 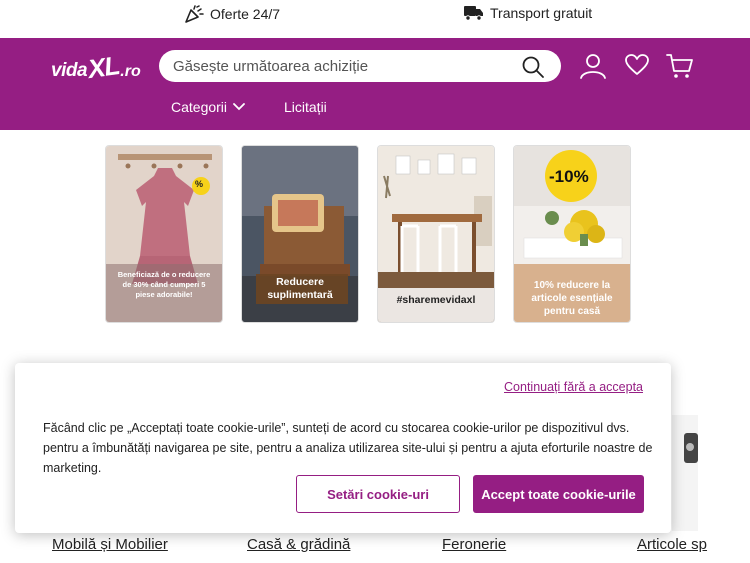 I want to click on search-input, so click(x=329, y=66).